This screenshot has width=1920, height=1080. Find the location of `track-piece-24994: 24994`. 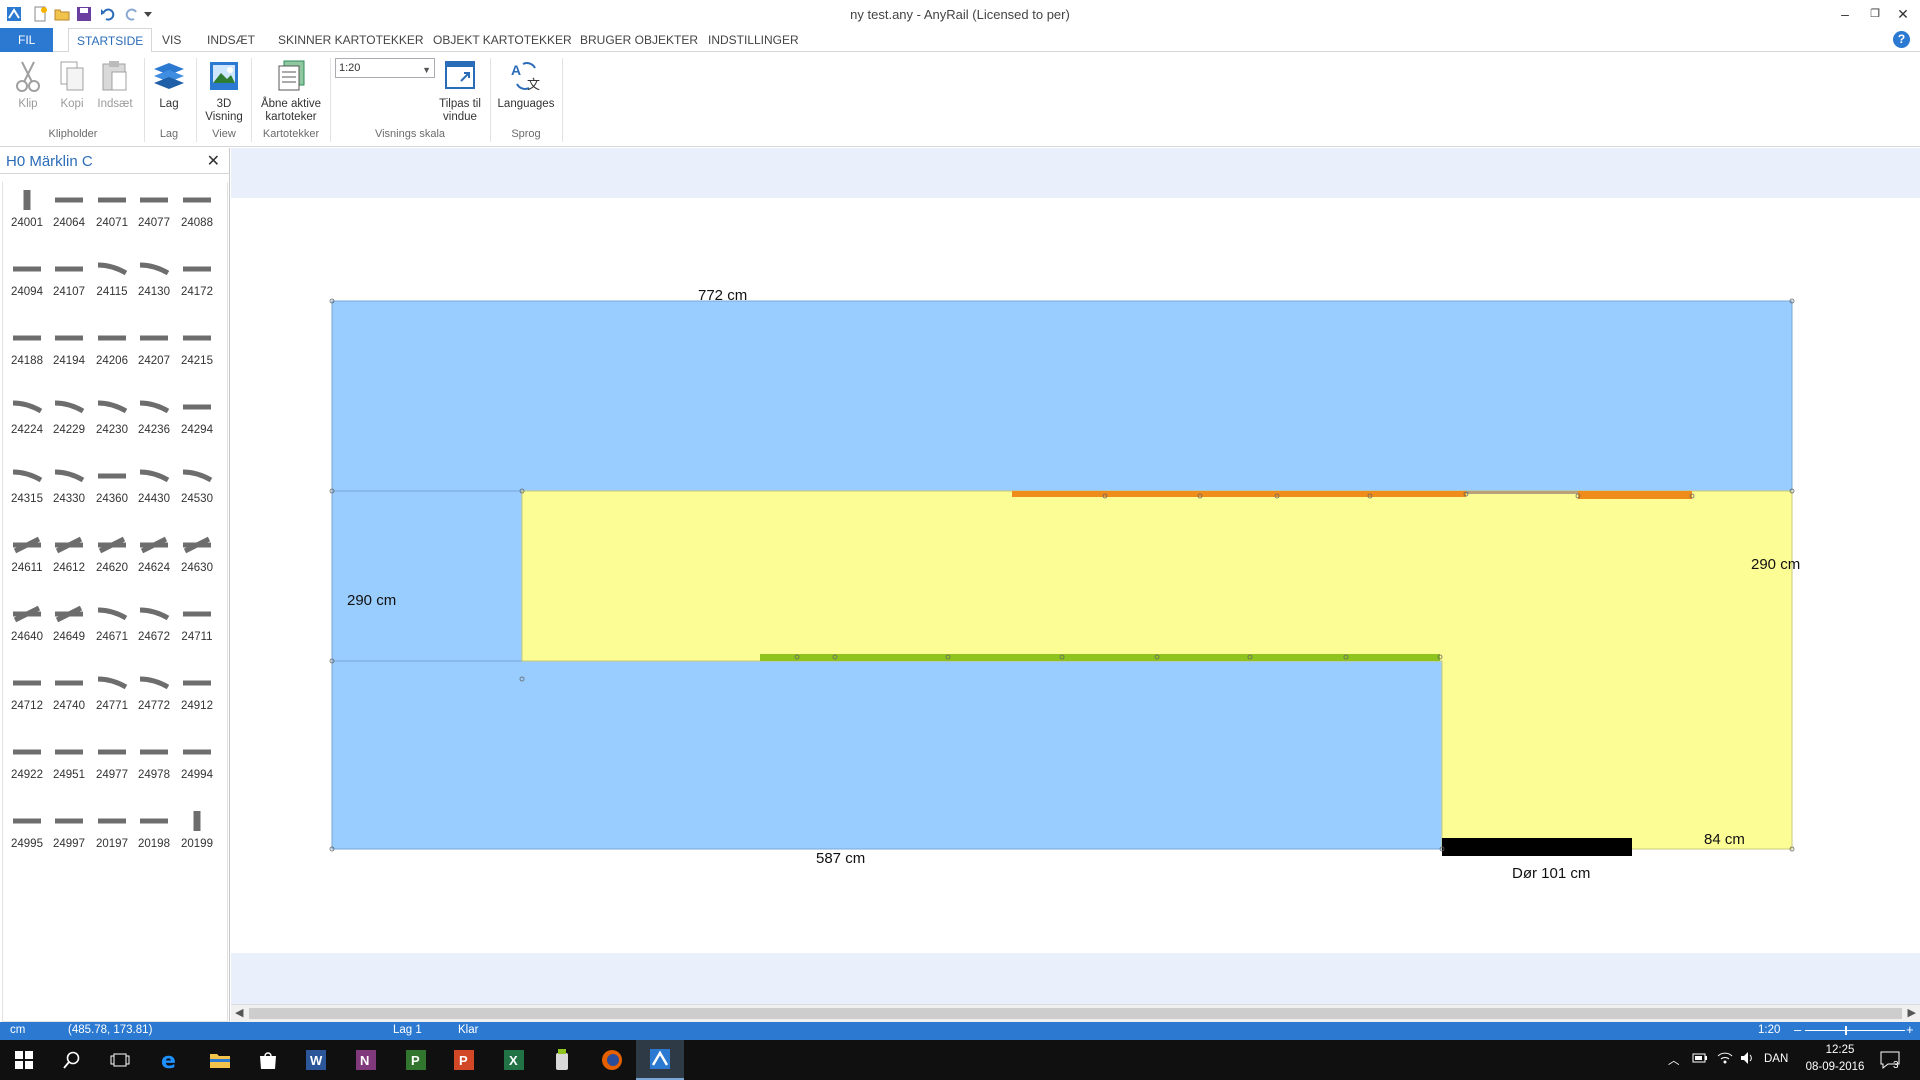

track-piece-24994: 24994 is located at coordinates (197, 764).